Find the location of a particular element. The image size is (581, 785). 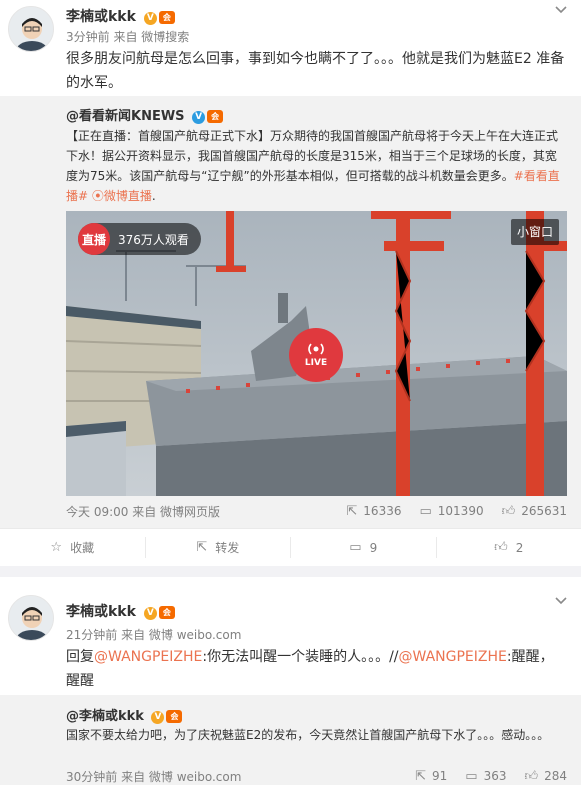

post-meta: 21分钟前 来自 微博 weibo.com is located at coordinates (154, 635).